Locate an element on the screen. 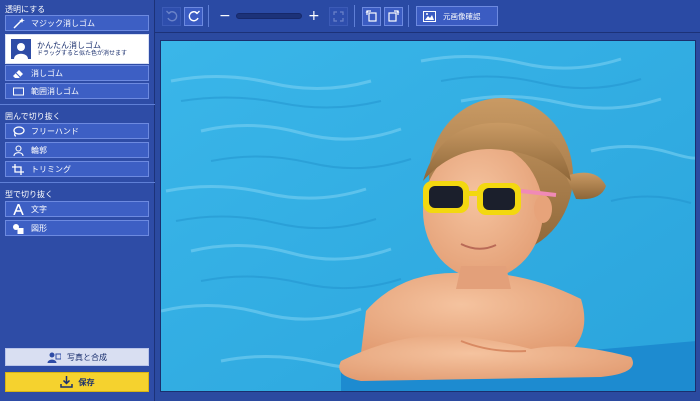 The height and width of the screenshot is (401, 700). redo-button is located at coordinates (193, 16).